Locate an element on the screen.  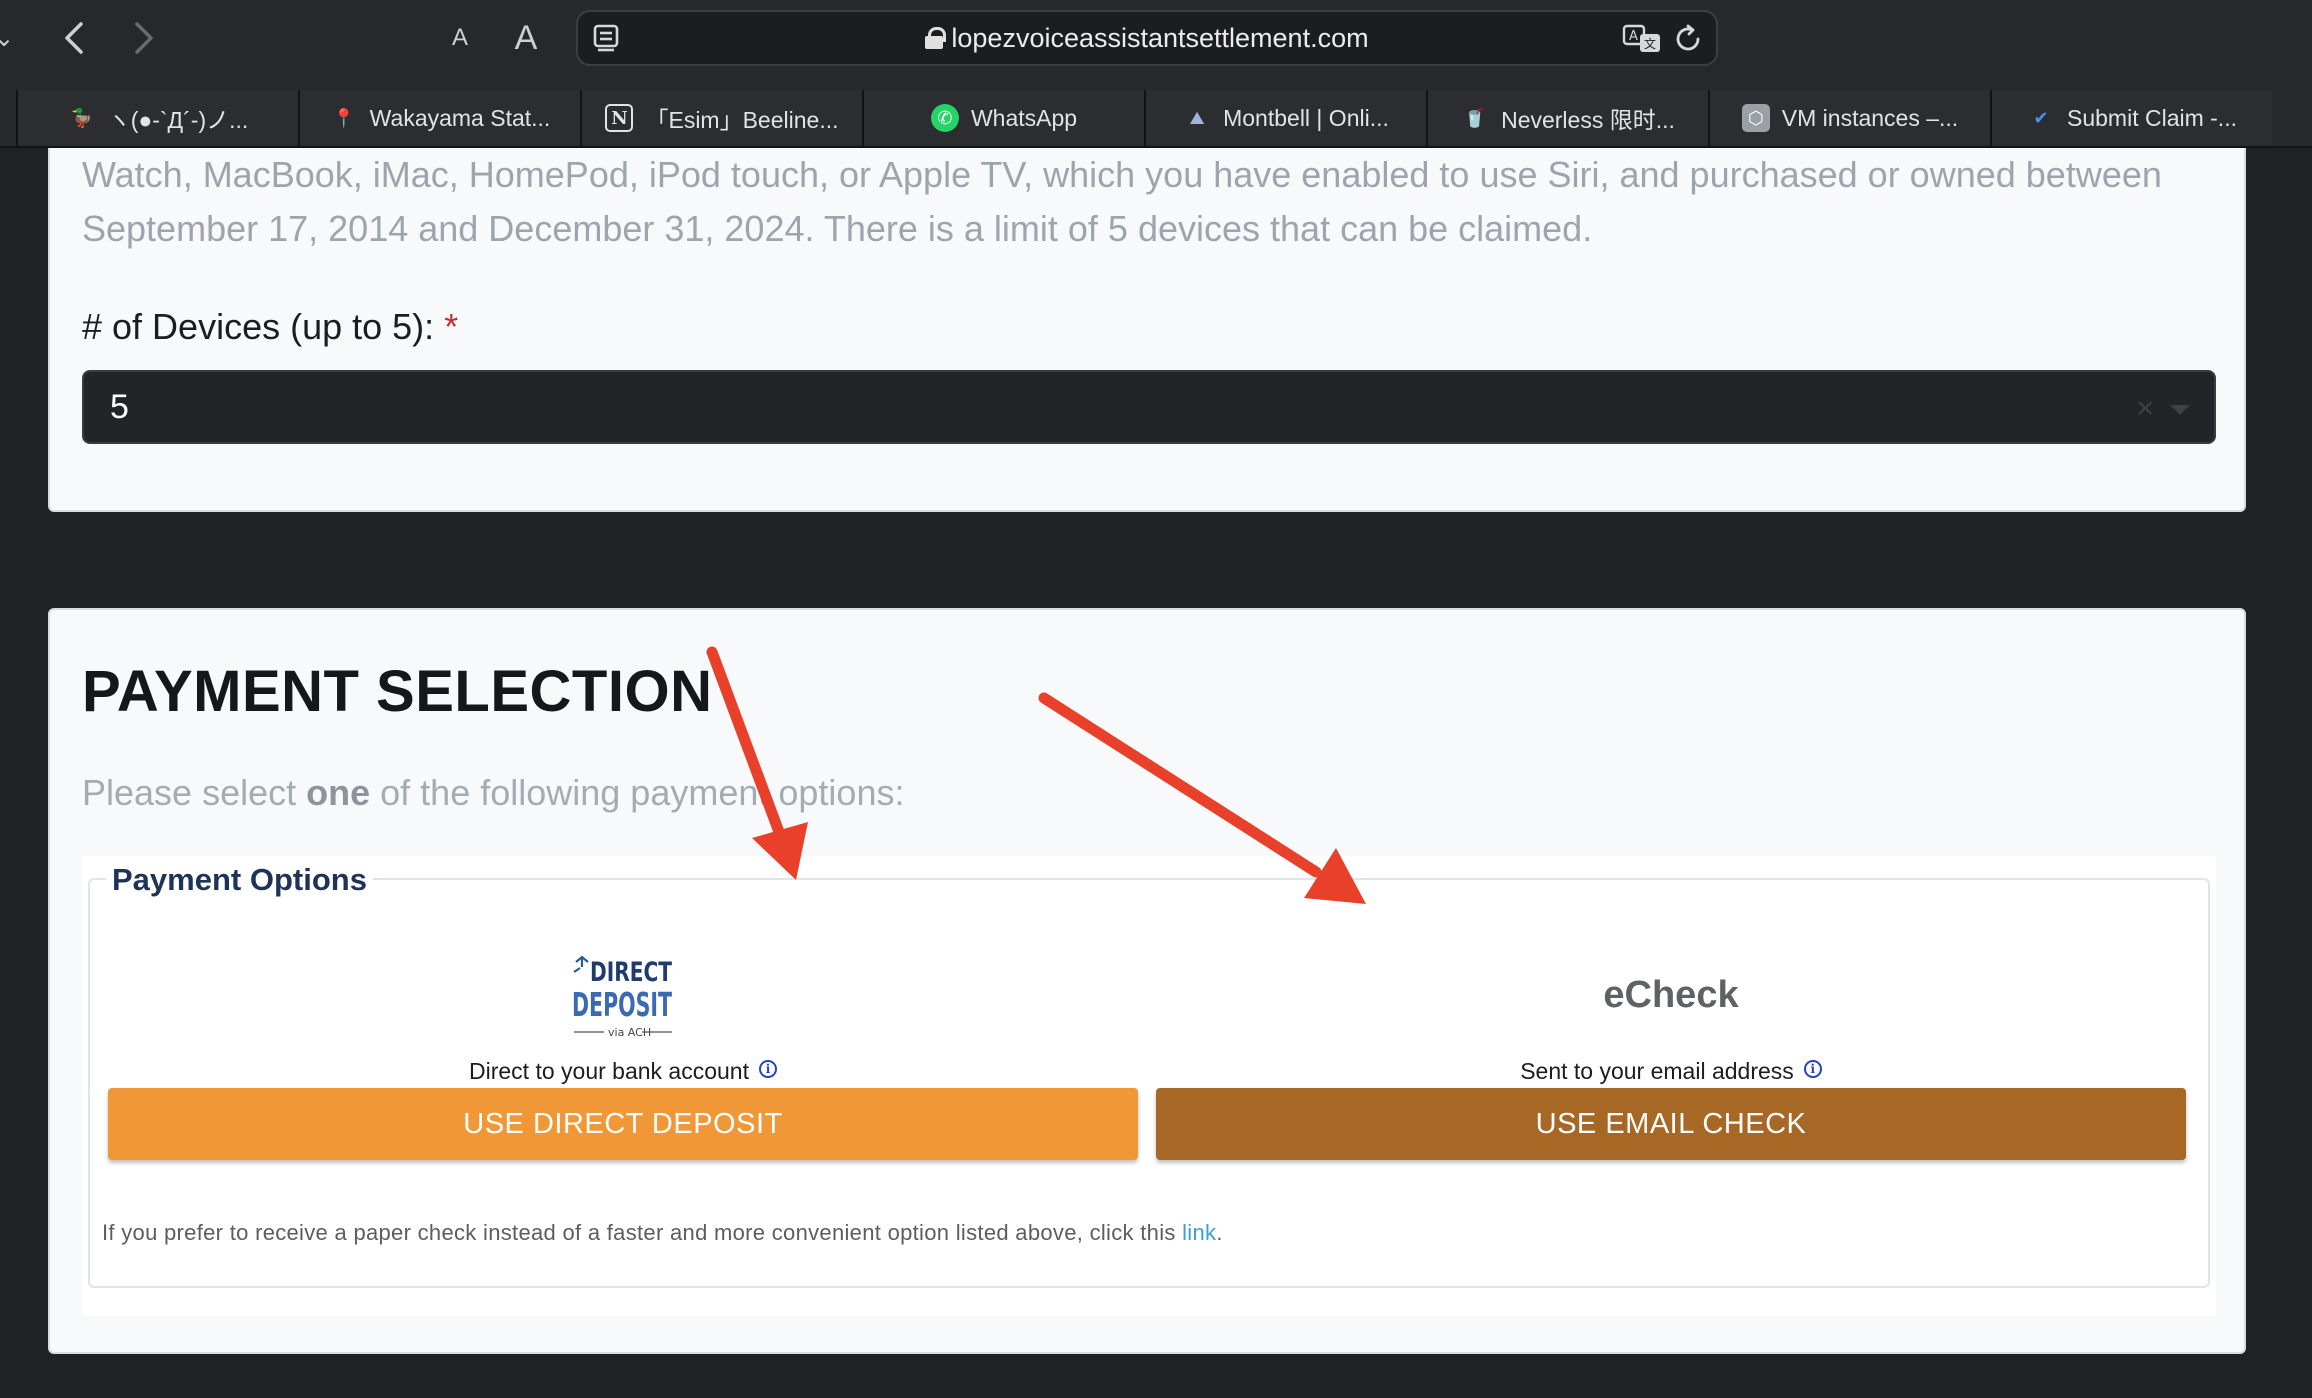
checkmark-icon: ✔ is located at coordinates (2041, 117).